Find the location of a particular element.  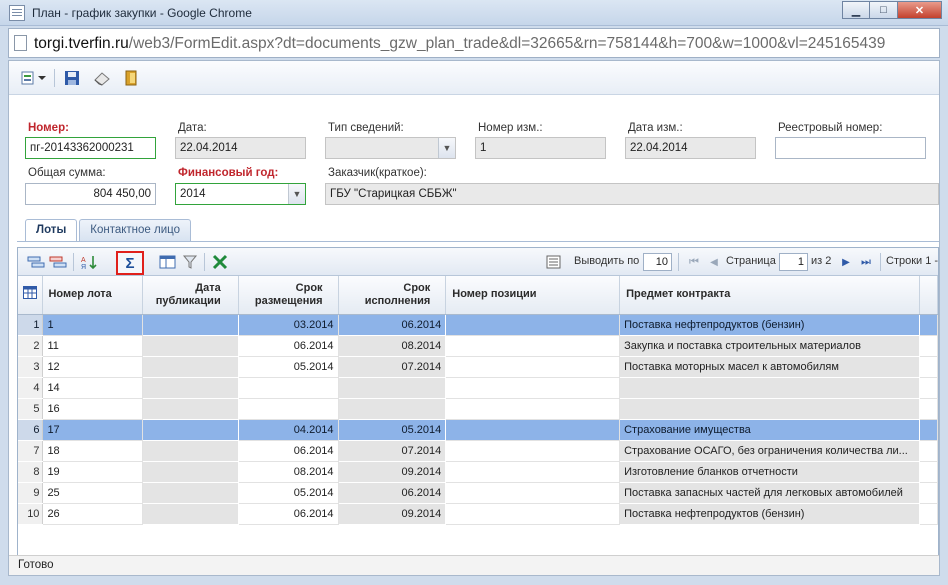

minimize-button: ▁ is located at coordinates (856, 10).